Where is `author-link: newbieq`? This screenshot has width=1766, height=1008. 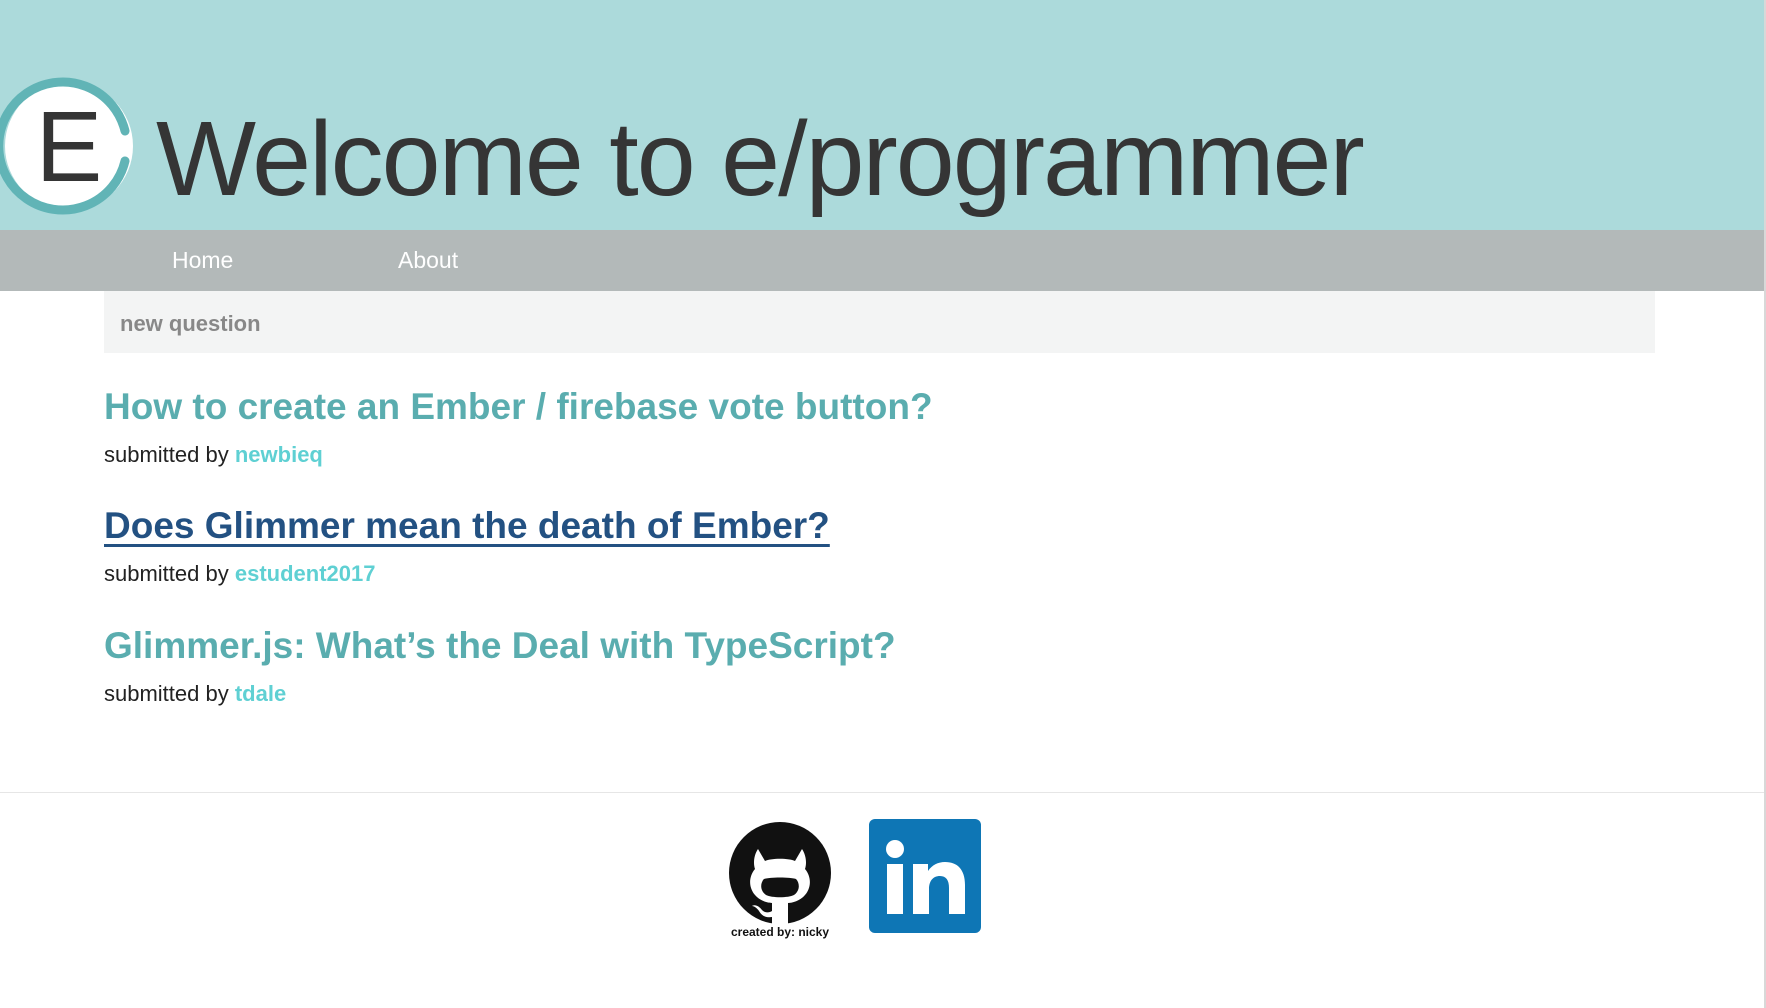
author-link: newbieq is located at coordinates (279, 454).